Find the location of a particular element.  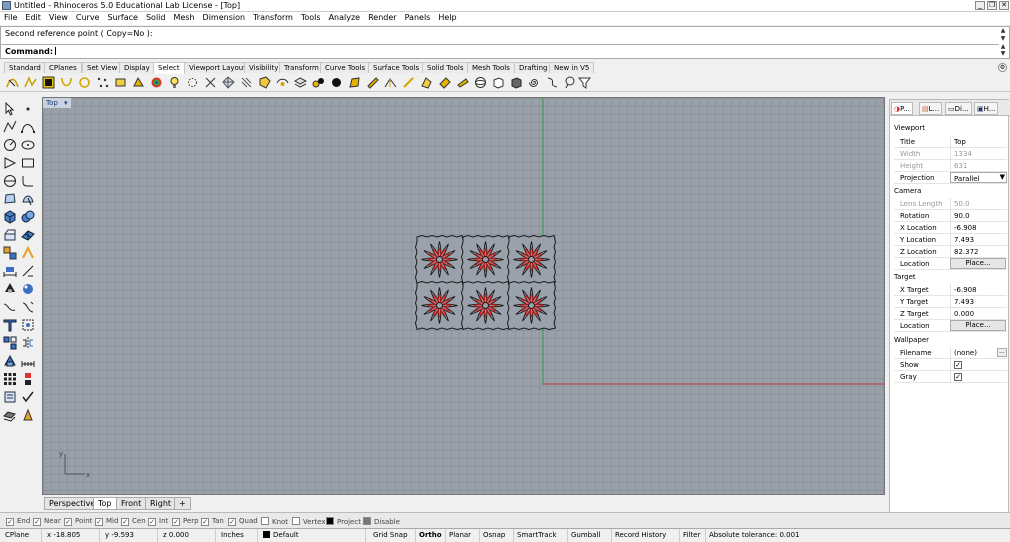

menu-mesh: Mesh is located at coordinates (183, 17).